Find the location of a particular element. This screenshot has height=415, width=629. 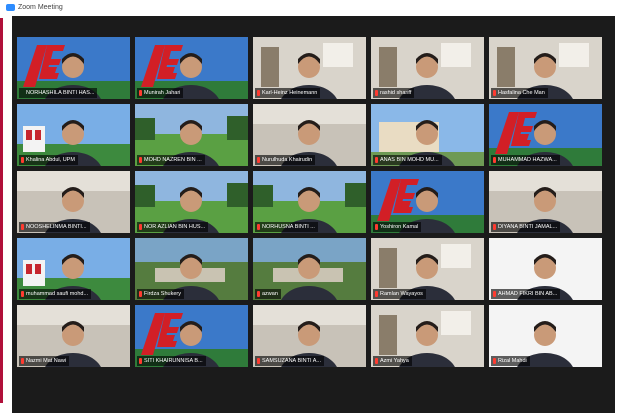

participant-video-tile: rashid shariff is located at coordinates (427, 68).